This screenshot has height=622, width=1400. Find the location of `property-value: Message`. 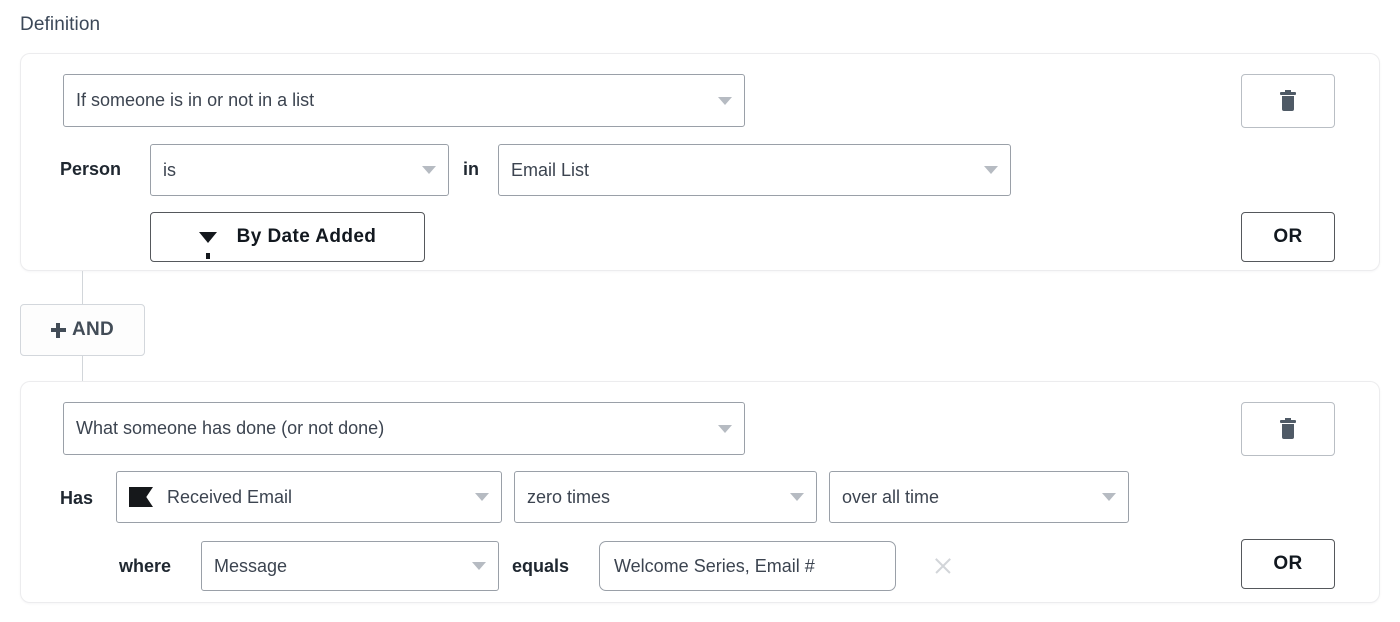

property-value: Message is located at coordinates (251, 565).